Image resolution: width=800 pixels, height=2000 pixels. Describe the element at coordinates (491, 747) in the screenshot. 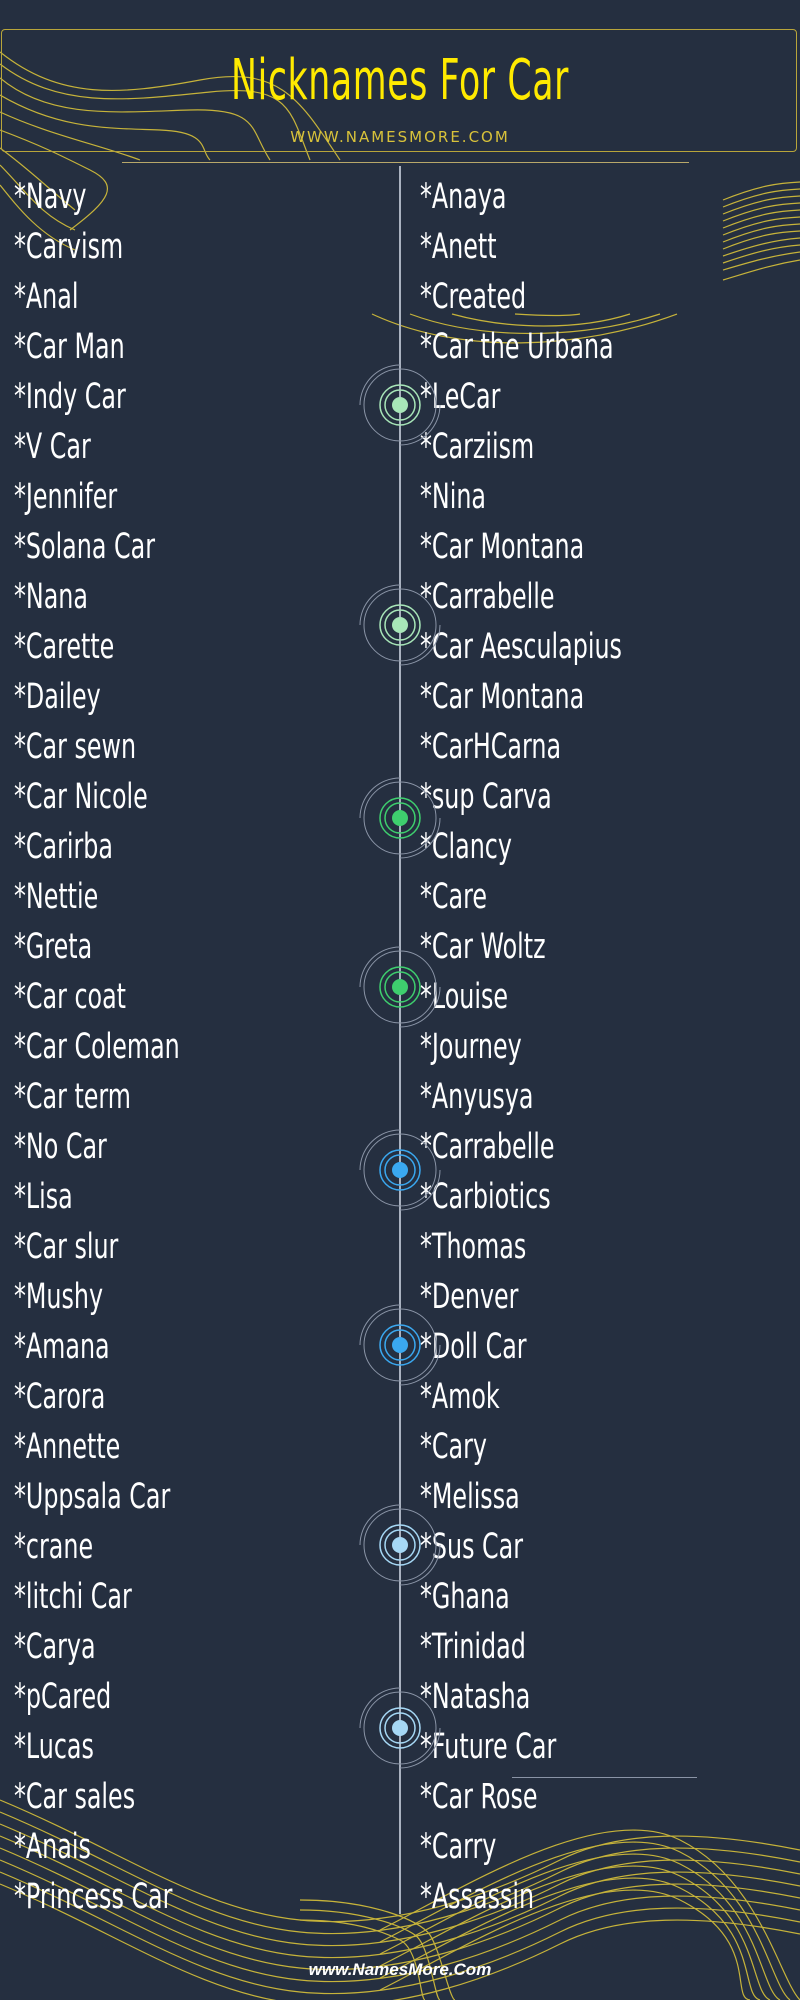

I see `list-item: *CarHCarna` at that location.